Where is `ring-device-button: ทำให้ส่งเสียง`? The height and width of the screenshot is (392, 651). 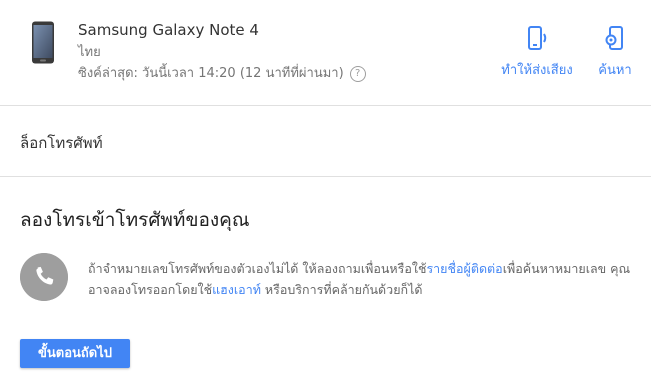 ring-device-button: ทำให้ส่งเสียง is located at coordinates (537, 52).